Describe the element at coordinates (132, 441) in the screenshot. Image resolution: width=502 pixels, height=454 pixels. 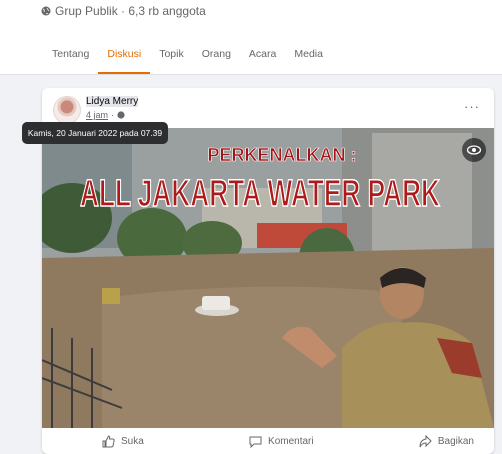
I see `like-label: Suka` at that location.